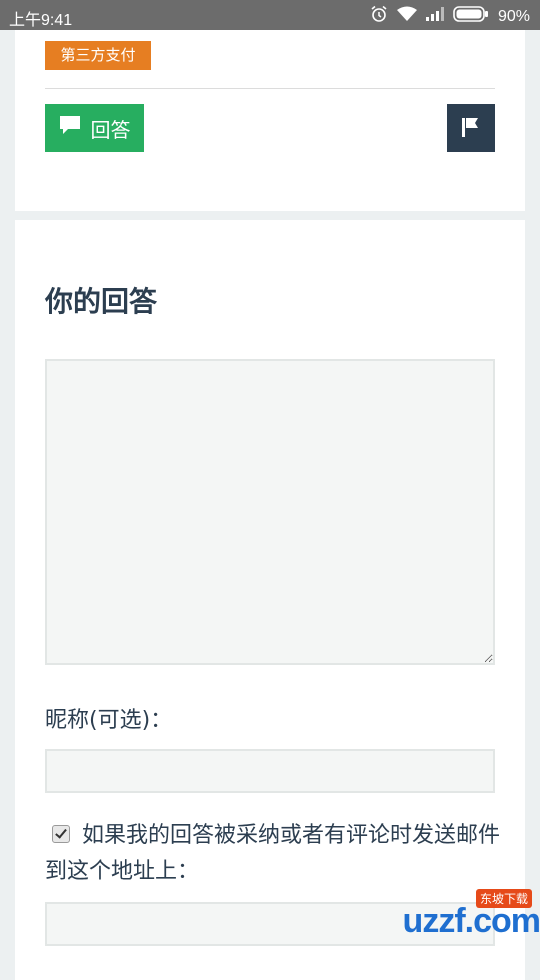 The width and height of the screenshot is (540, 980). Describe the element at coordinates (270, 88) in the screenshot. I see `divider` at that location.